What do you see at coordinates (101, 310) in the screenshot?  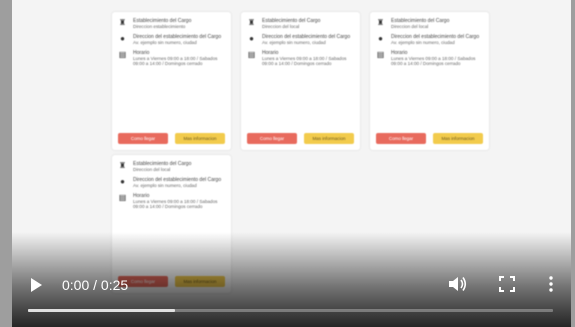 I see `progress-bar-fill` at bounding box center [101, 310].